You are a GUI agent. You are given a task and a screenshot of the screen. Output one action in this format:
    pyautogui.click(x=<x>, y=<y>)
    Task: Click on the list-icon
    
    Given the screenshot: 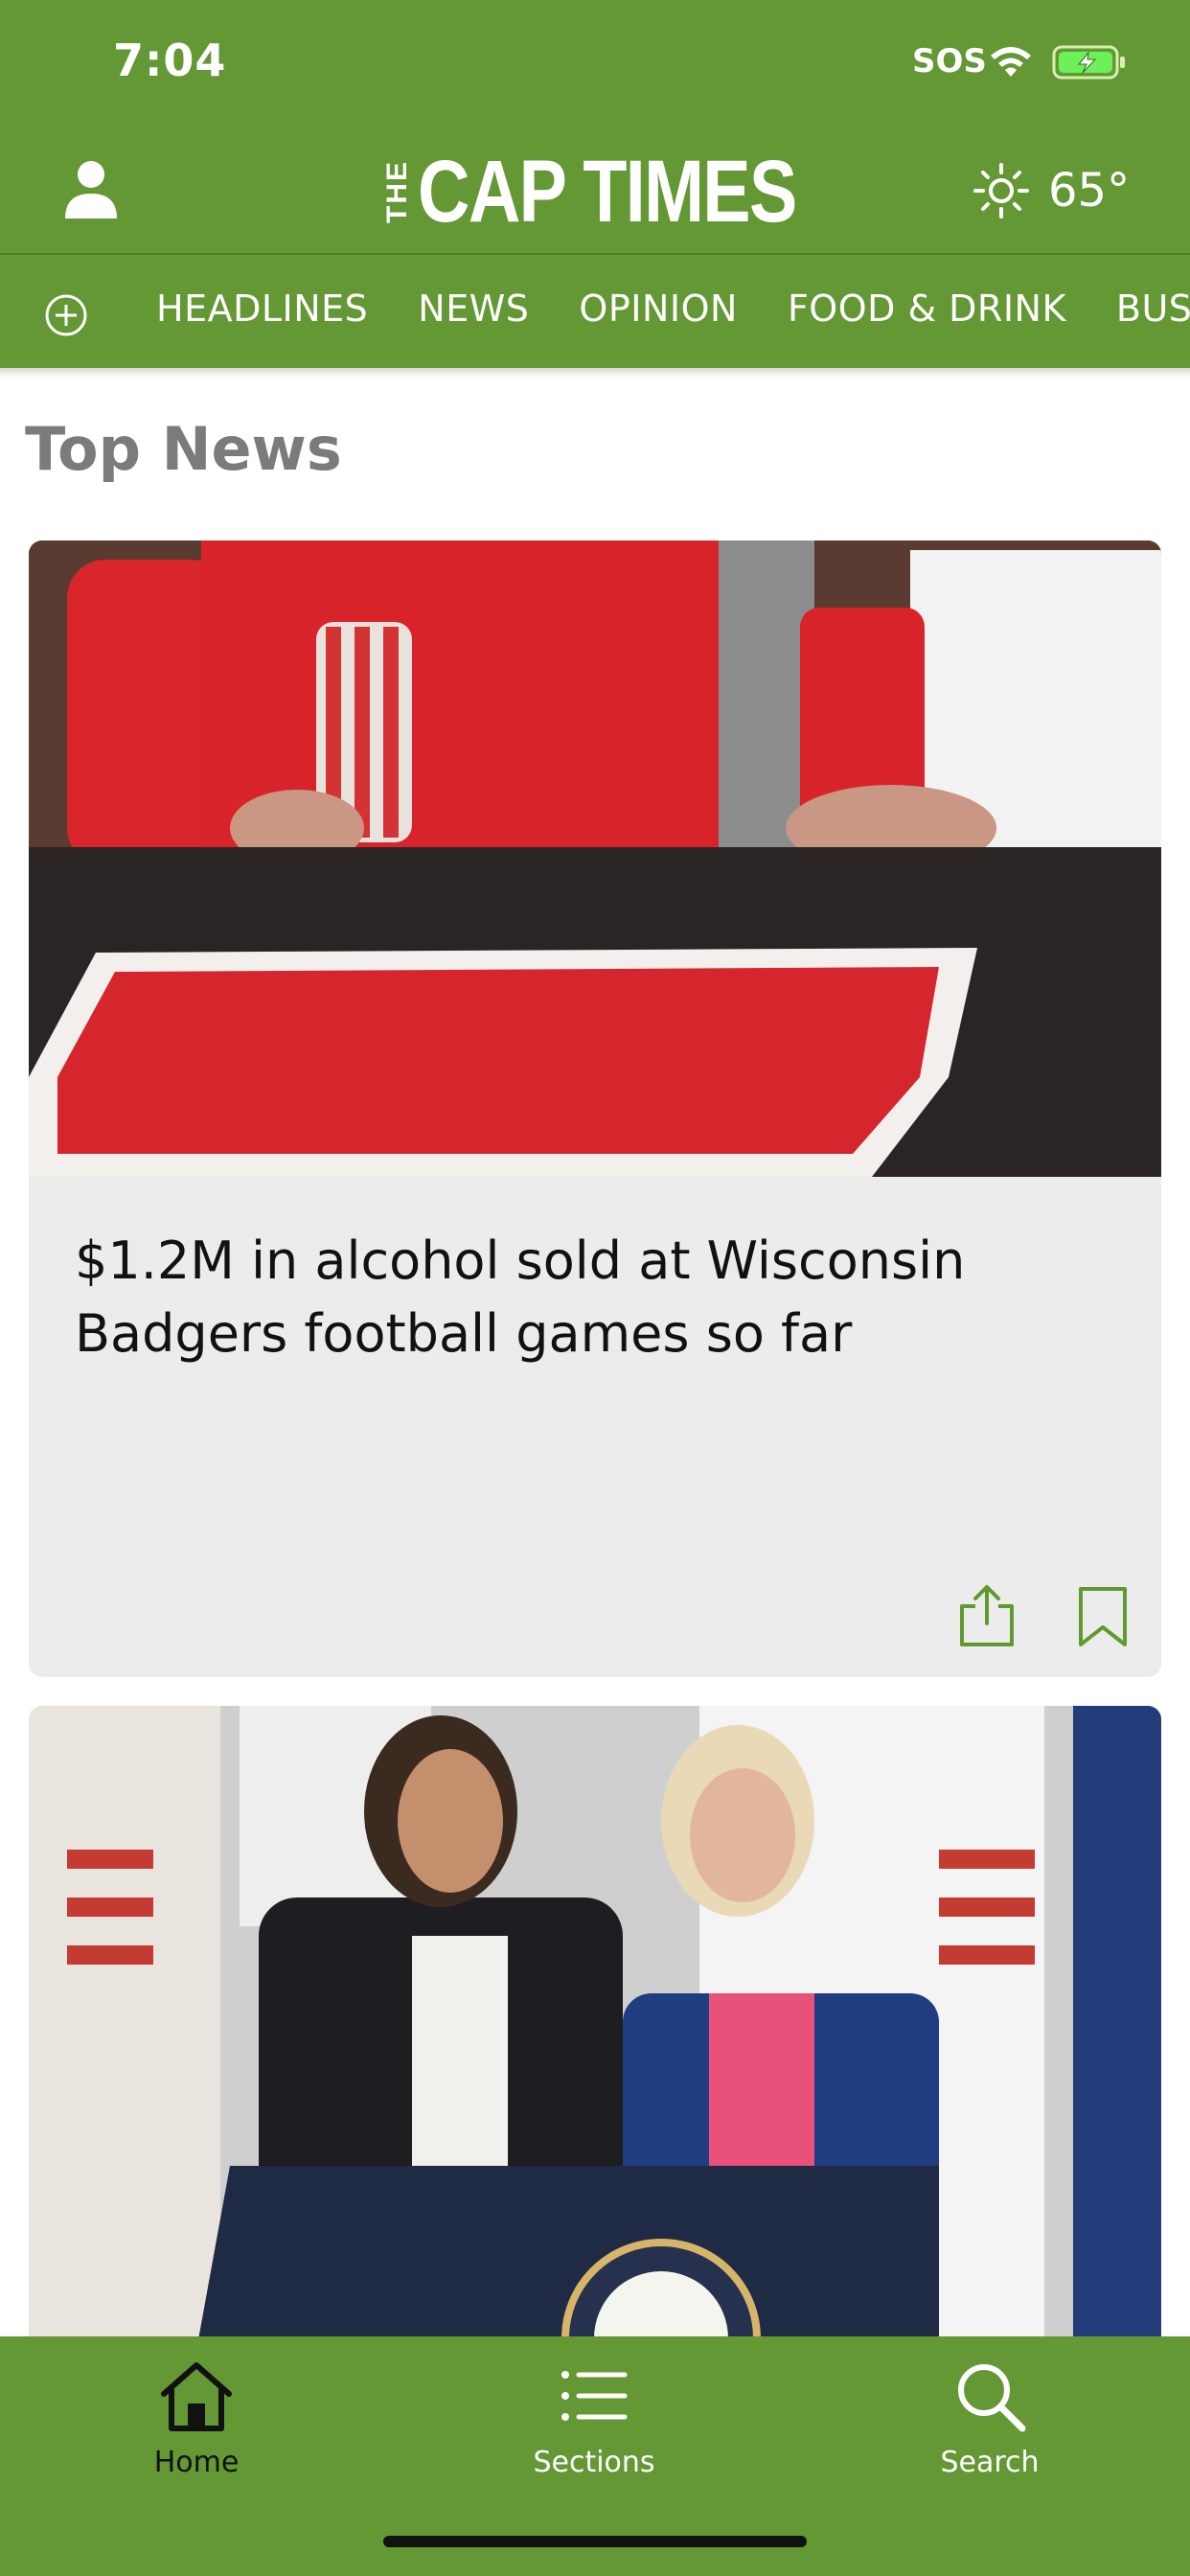 What is the action you would take?
    pyautogui.click(x=594, y=2396)
    